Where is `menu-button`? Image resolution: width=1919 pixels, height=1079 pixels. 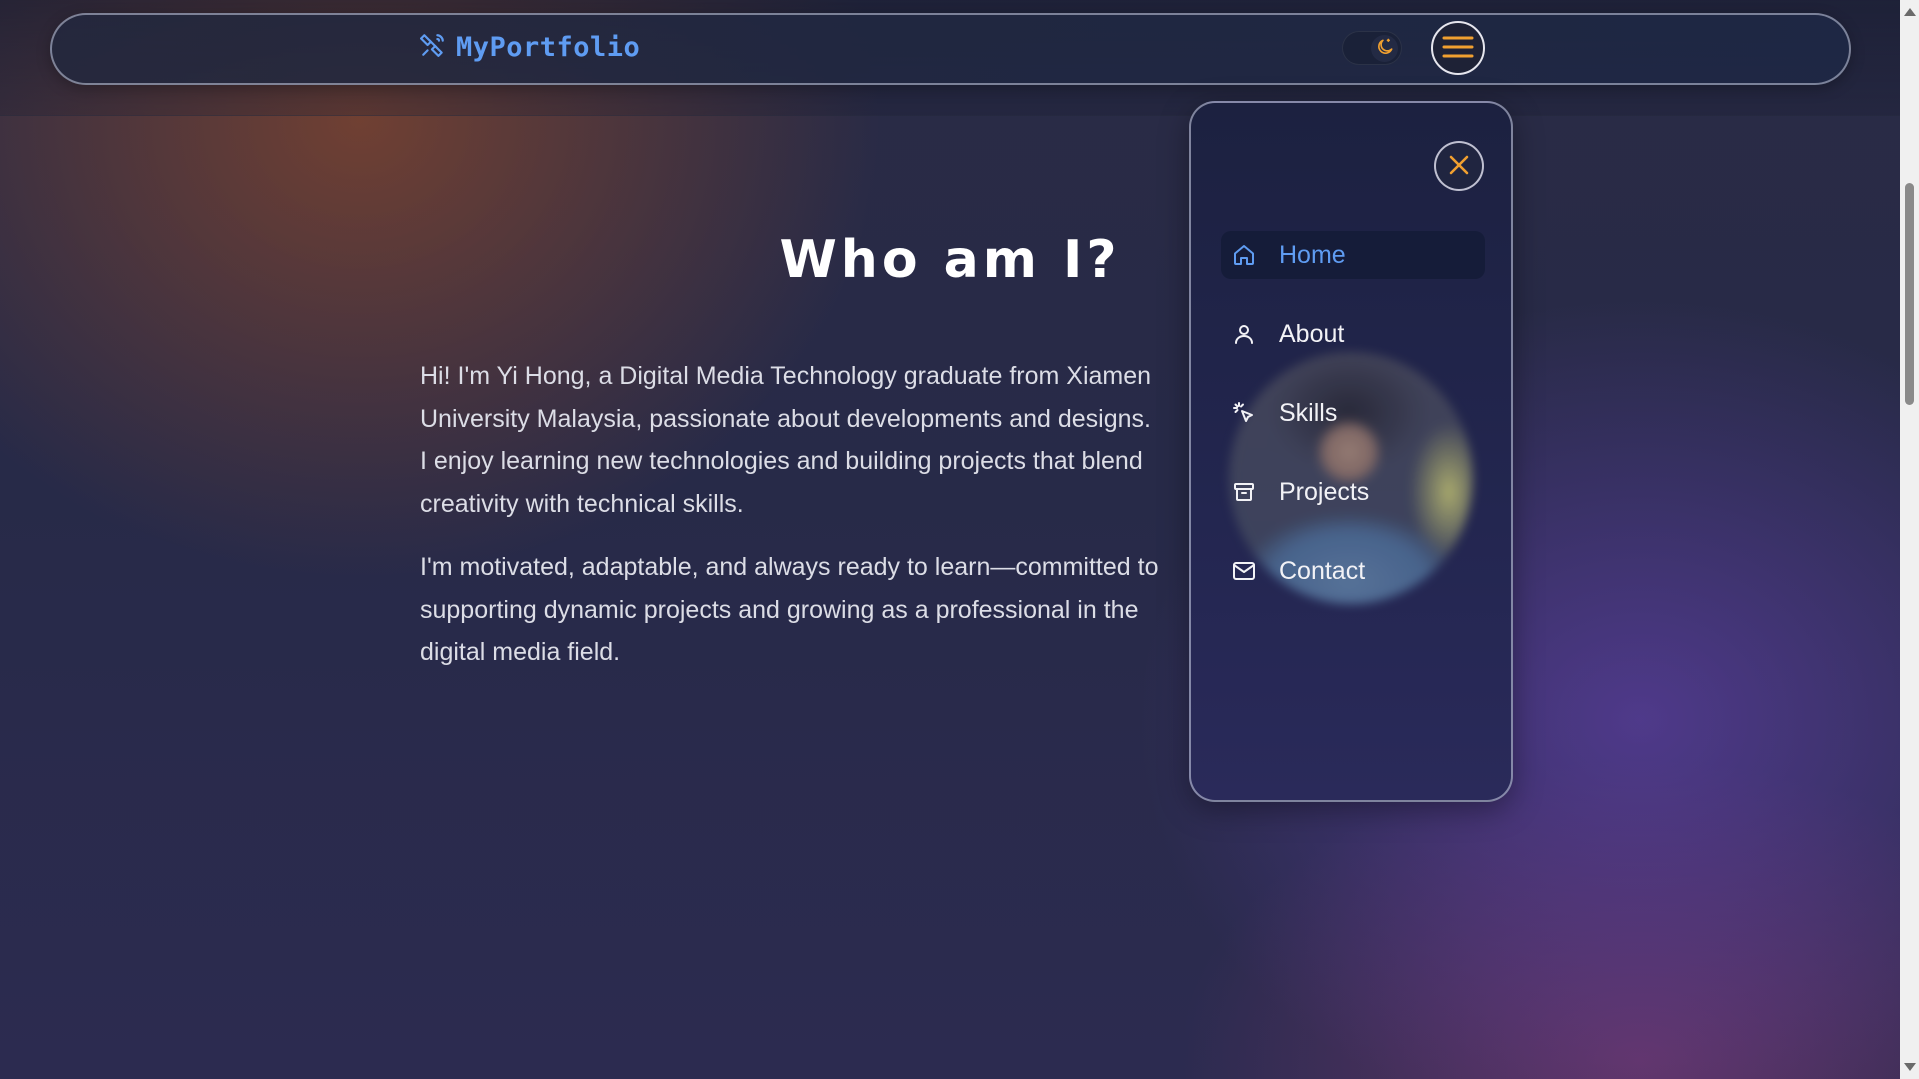
menu-button is located at coordinates (1458, 48).